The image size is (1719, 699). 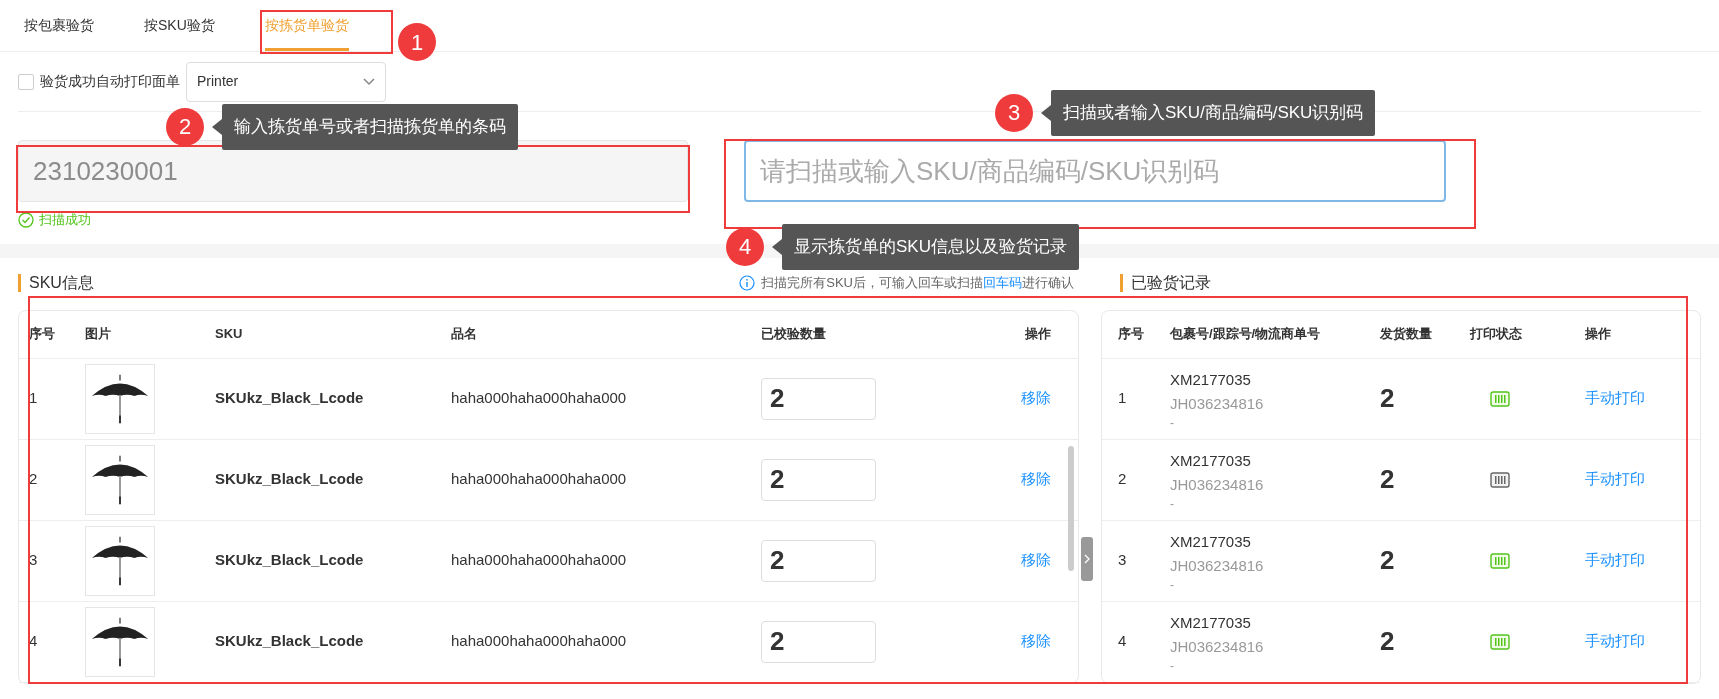 What do you see at coordinates (1014, 112) in the screenshot?
I see `step-number-badge: 3` at bounding box center [1014, 112].